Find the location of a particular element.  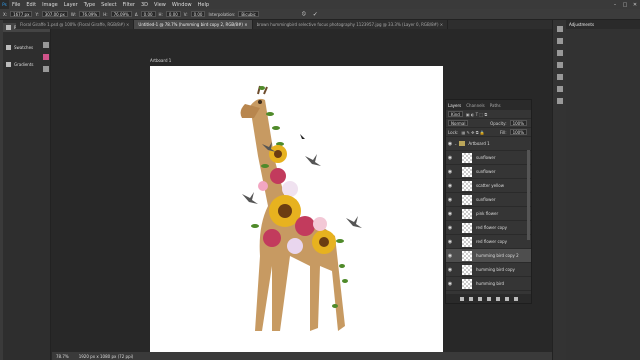

new-layer-icon is located at coordinates (506, 298).